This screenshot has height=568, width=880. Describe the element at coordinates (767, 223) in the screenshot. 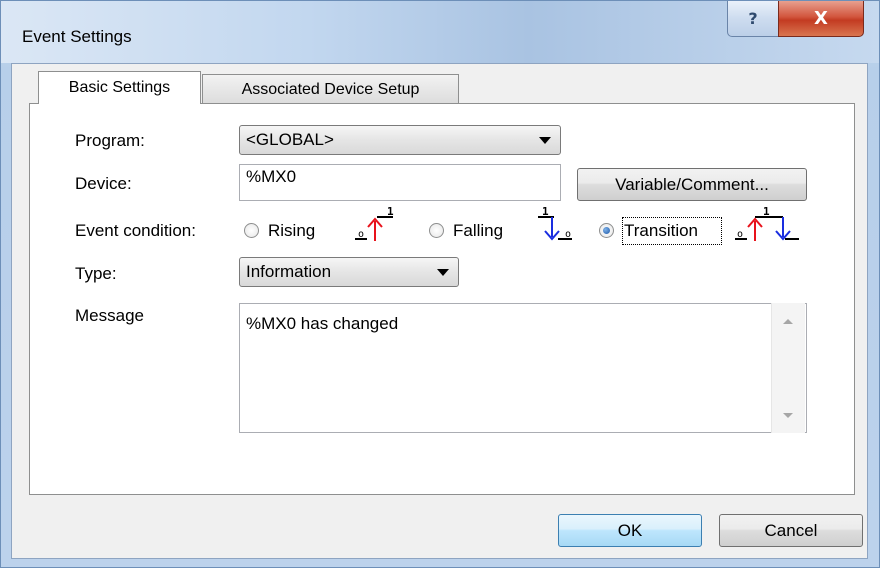

I see `transition-edge-icon: 1 o` at that location.